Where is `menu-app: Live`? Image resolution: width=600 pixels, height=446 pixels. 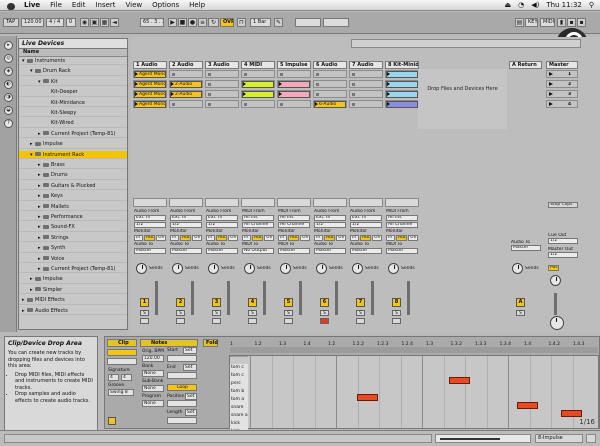 menu-app: Live is located at coordinates (32, 5).